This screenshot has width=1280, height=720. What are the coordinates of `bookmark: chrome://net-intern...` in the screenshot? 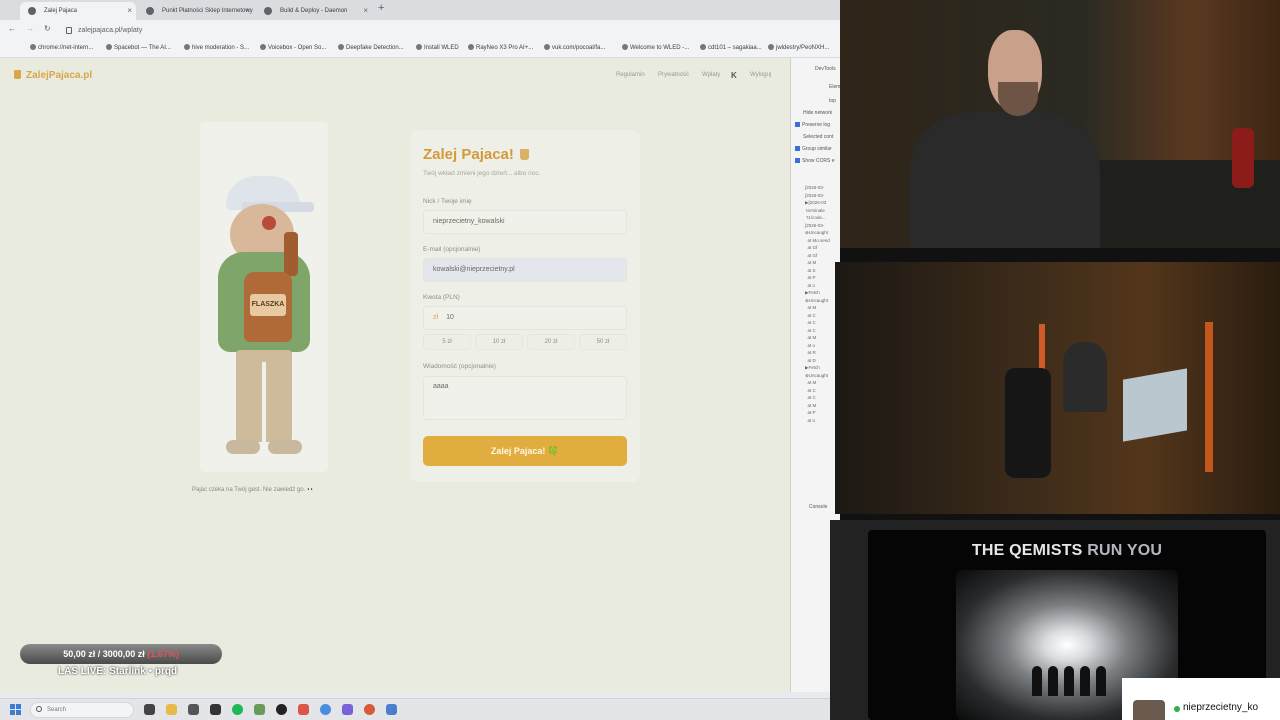 It's located at (61, 47).